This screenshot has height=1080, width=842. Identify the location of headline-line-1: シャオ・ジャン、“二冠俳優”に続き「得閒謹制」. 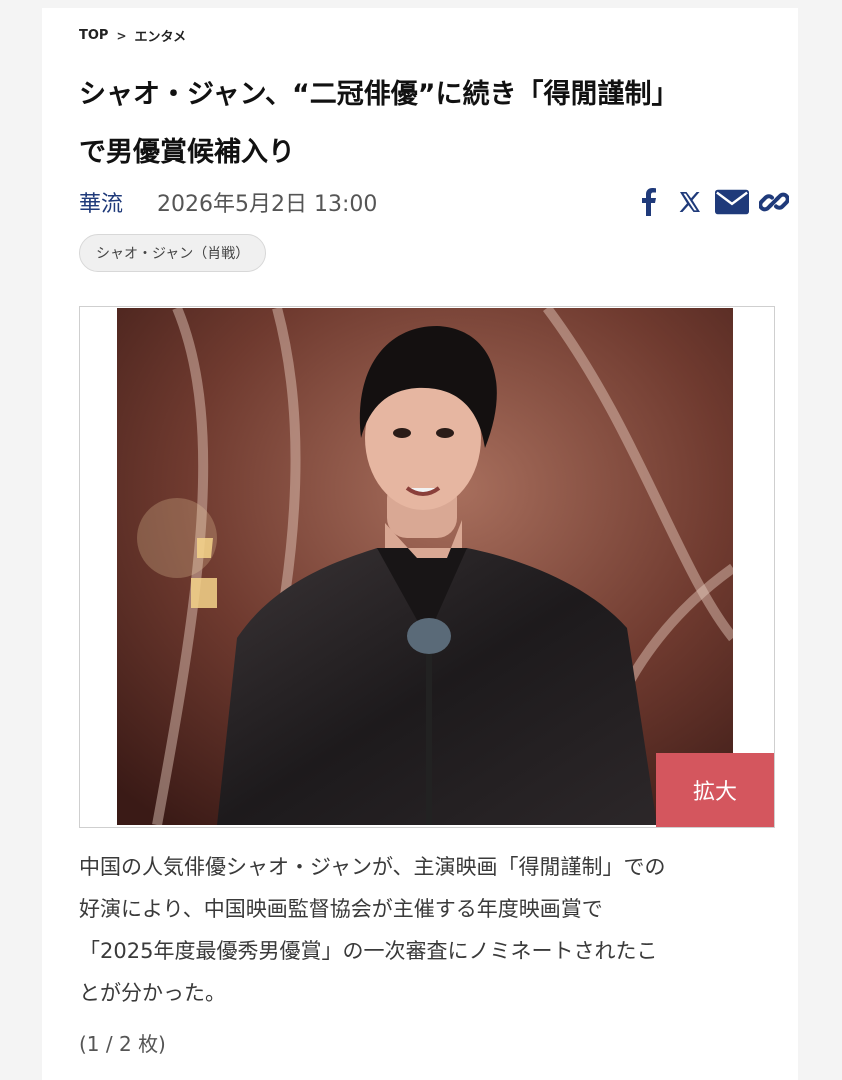
(379, 94).